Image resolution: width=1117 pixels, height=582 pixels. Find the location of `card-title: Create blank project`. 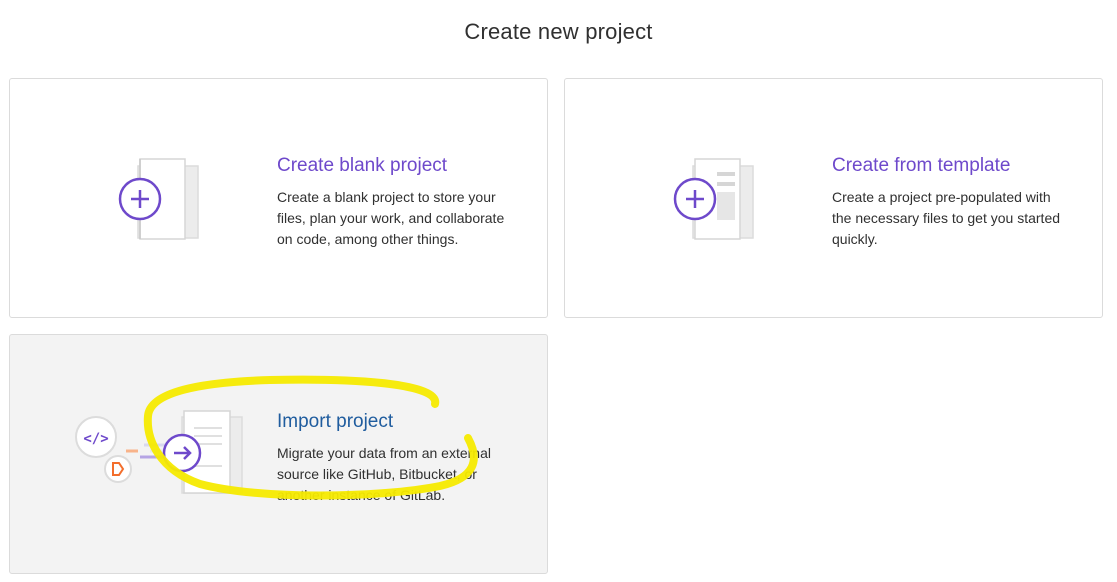

card-title: Create blank project is located at coordinates (397, 166).